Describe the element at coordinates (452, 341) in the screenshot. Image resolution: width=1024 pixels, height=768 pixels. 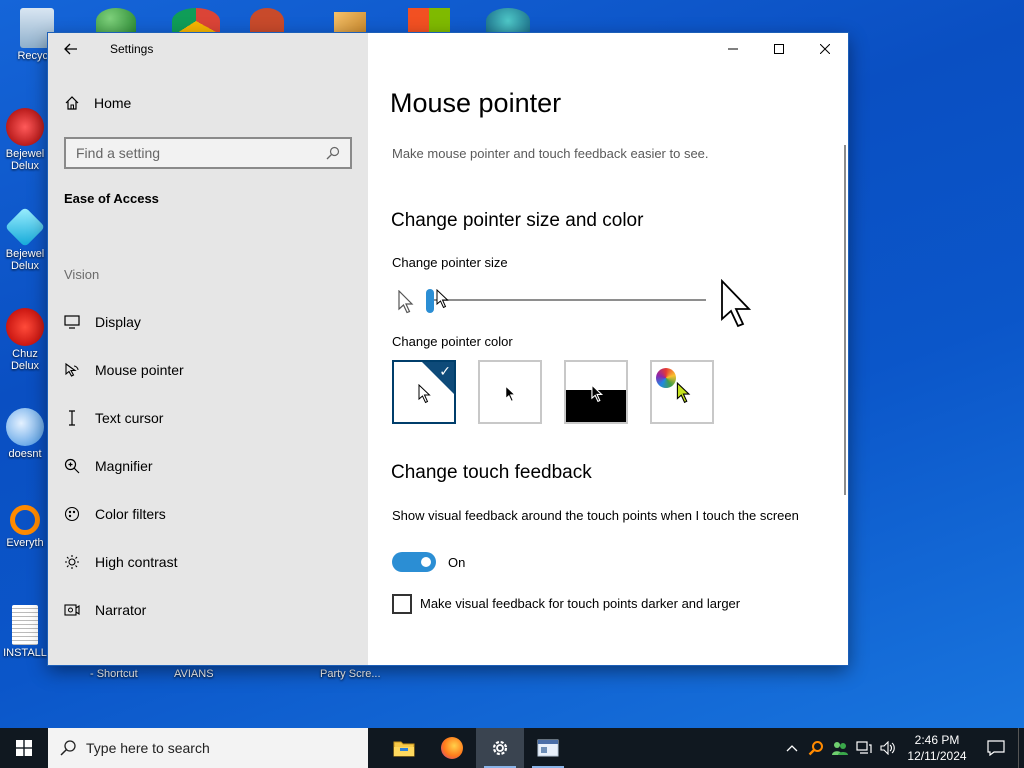
I see `pointer-color-label: Change pointer color` at that location.